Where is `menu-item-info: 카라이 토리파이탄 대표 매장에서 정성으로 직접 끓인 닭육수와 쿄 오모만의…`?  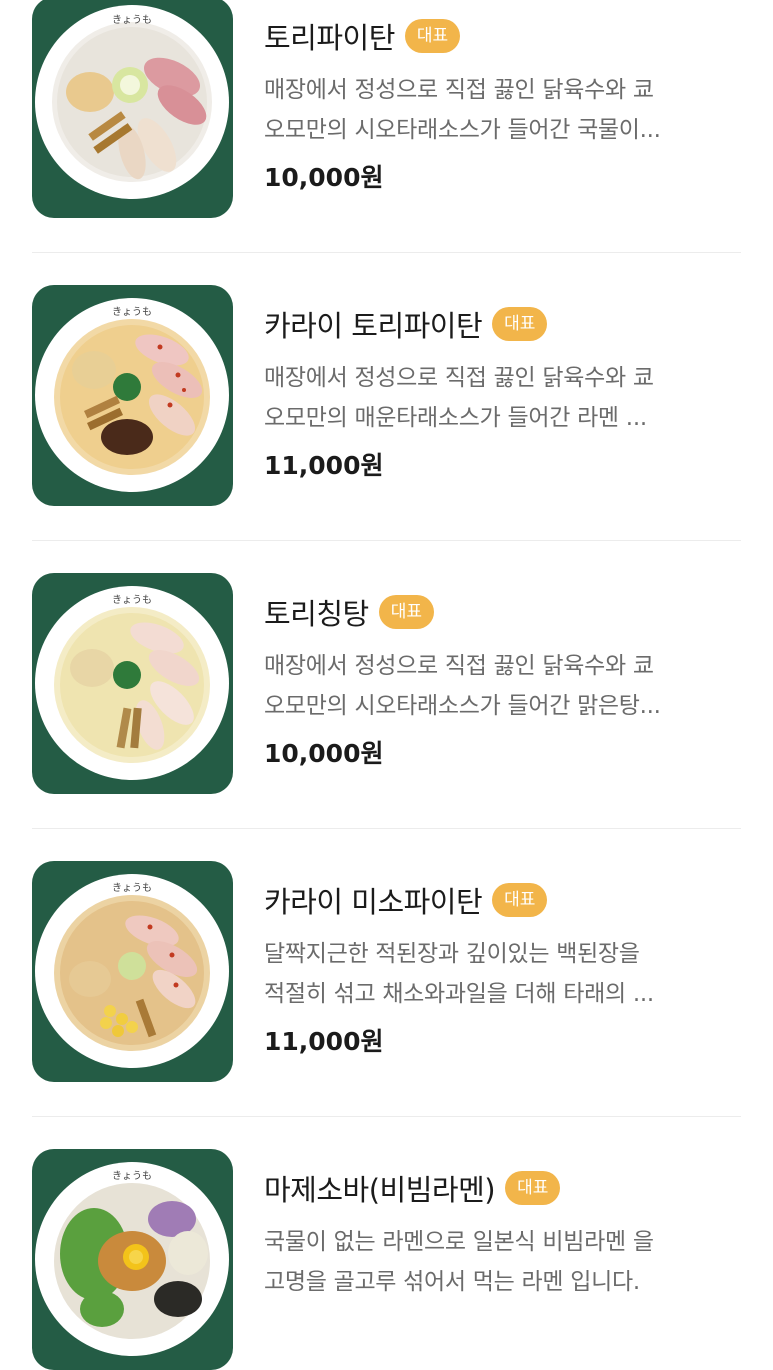
menu-item-info: 카라이 토리파이탄 대표 매장에서 정성으로 직접 끓인 닭육수와 쿄 오모만의… is located at coordinates (502, 391).